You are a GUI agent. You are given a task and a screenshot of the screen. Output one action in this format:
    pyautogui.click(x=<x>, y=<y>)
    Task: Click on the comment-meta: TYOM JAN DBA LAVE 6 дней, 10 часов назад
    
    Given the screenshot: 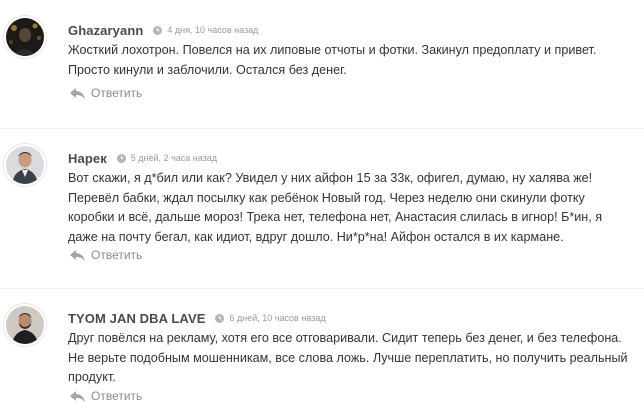 What is the action you would take?
    pyautogui.click(x=197, y=318)
    